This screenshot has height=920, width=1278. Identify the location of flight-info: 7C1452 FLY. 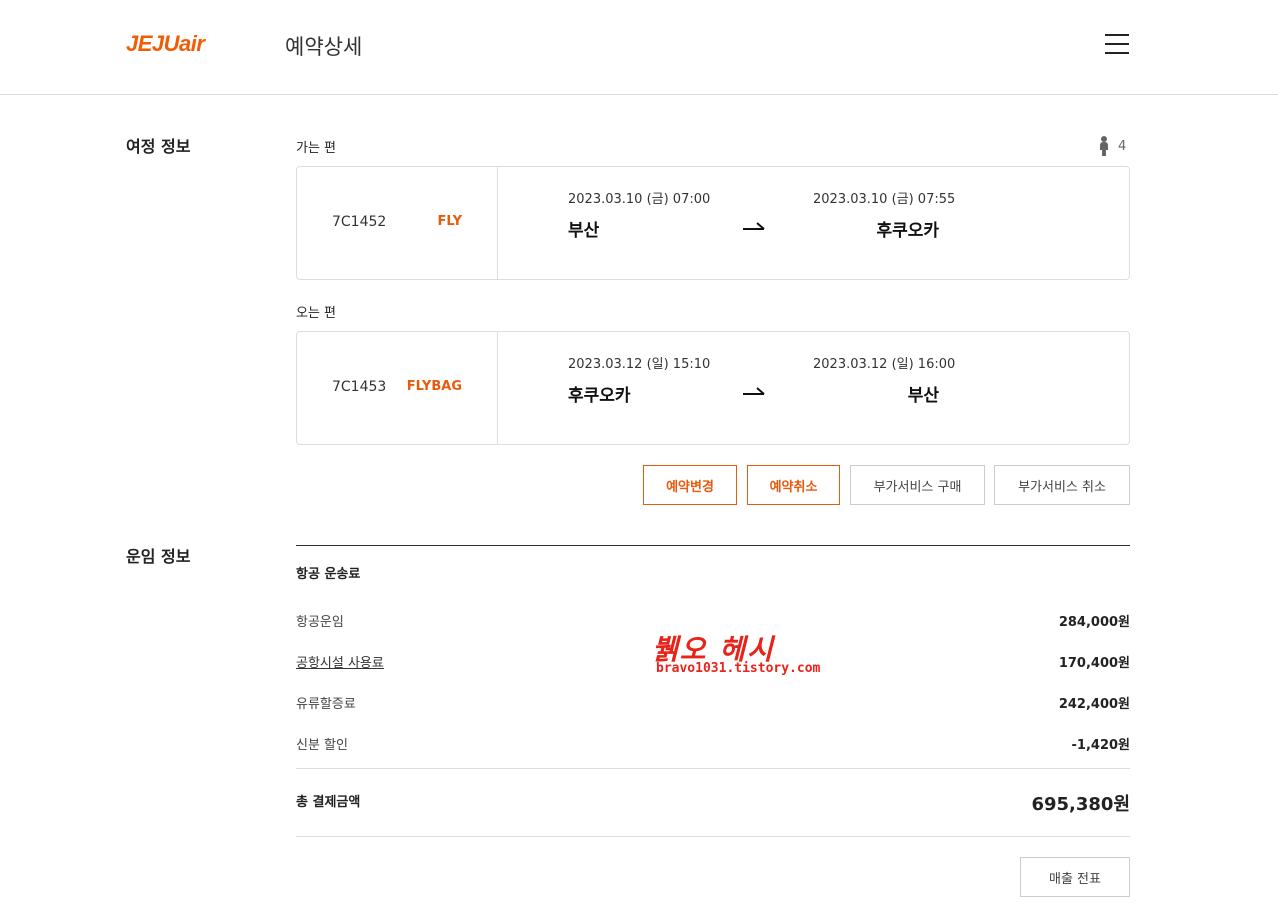
(397, 223).